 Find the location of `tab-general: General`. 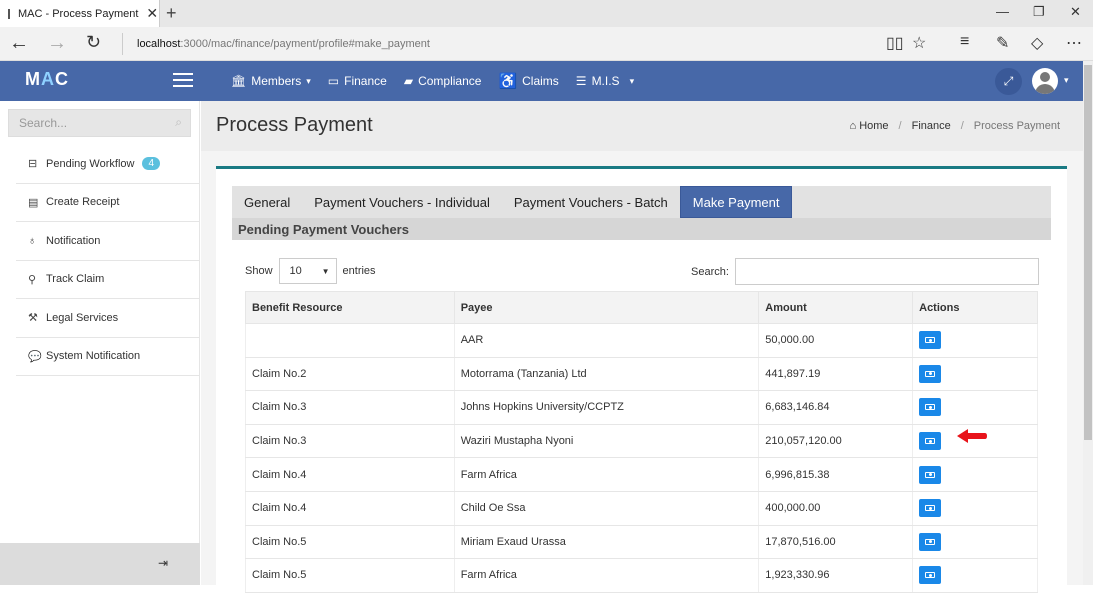

tab-general: General is located at coordinates (267, 202).